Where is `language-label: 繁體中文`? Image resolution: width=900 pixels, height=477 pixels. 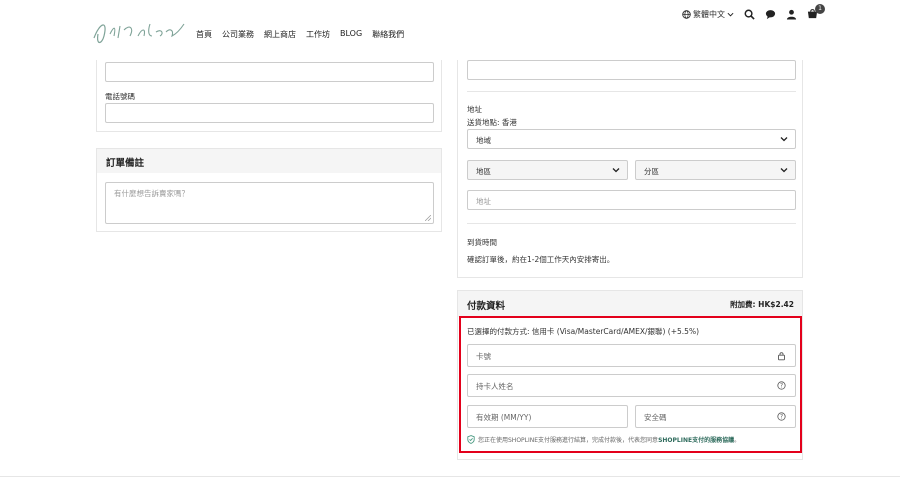 language-label: 繁體中文 is located at coordinates (709, 14).